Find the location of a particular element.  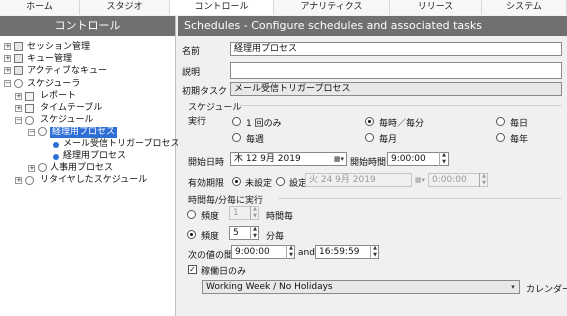

freq-hours-spinner: ▲ ▼ is located at coordinates (254, 213).